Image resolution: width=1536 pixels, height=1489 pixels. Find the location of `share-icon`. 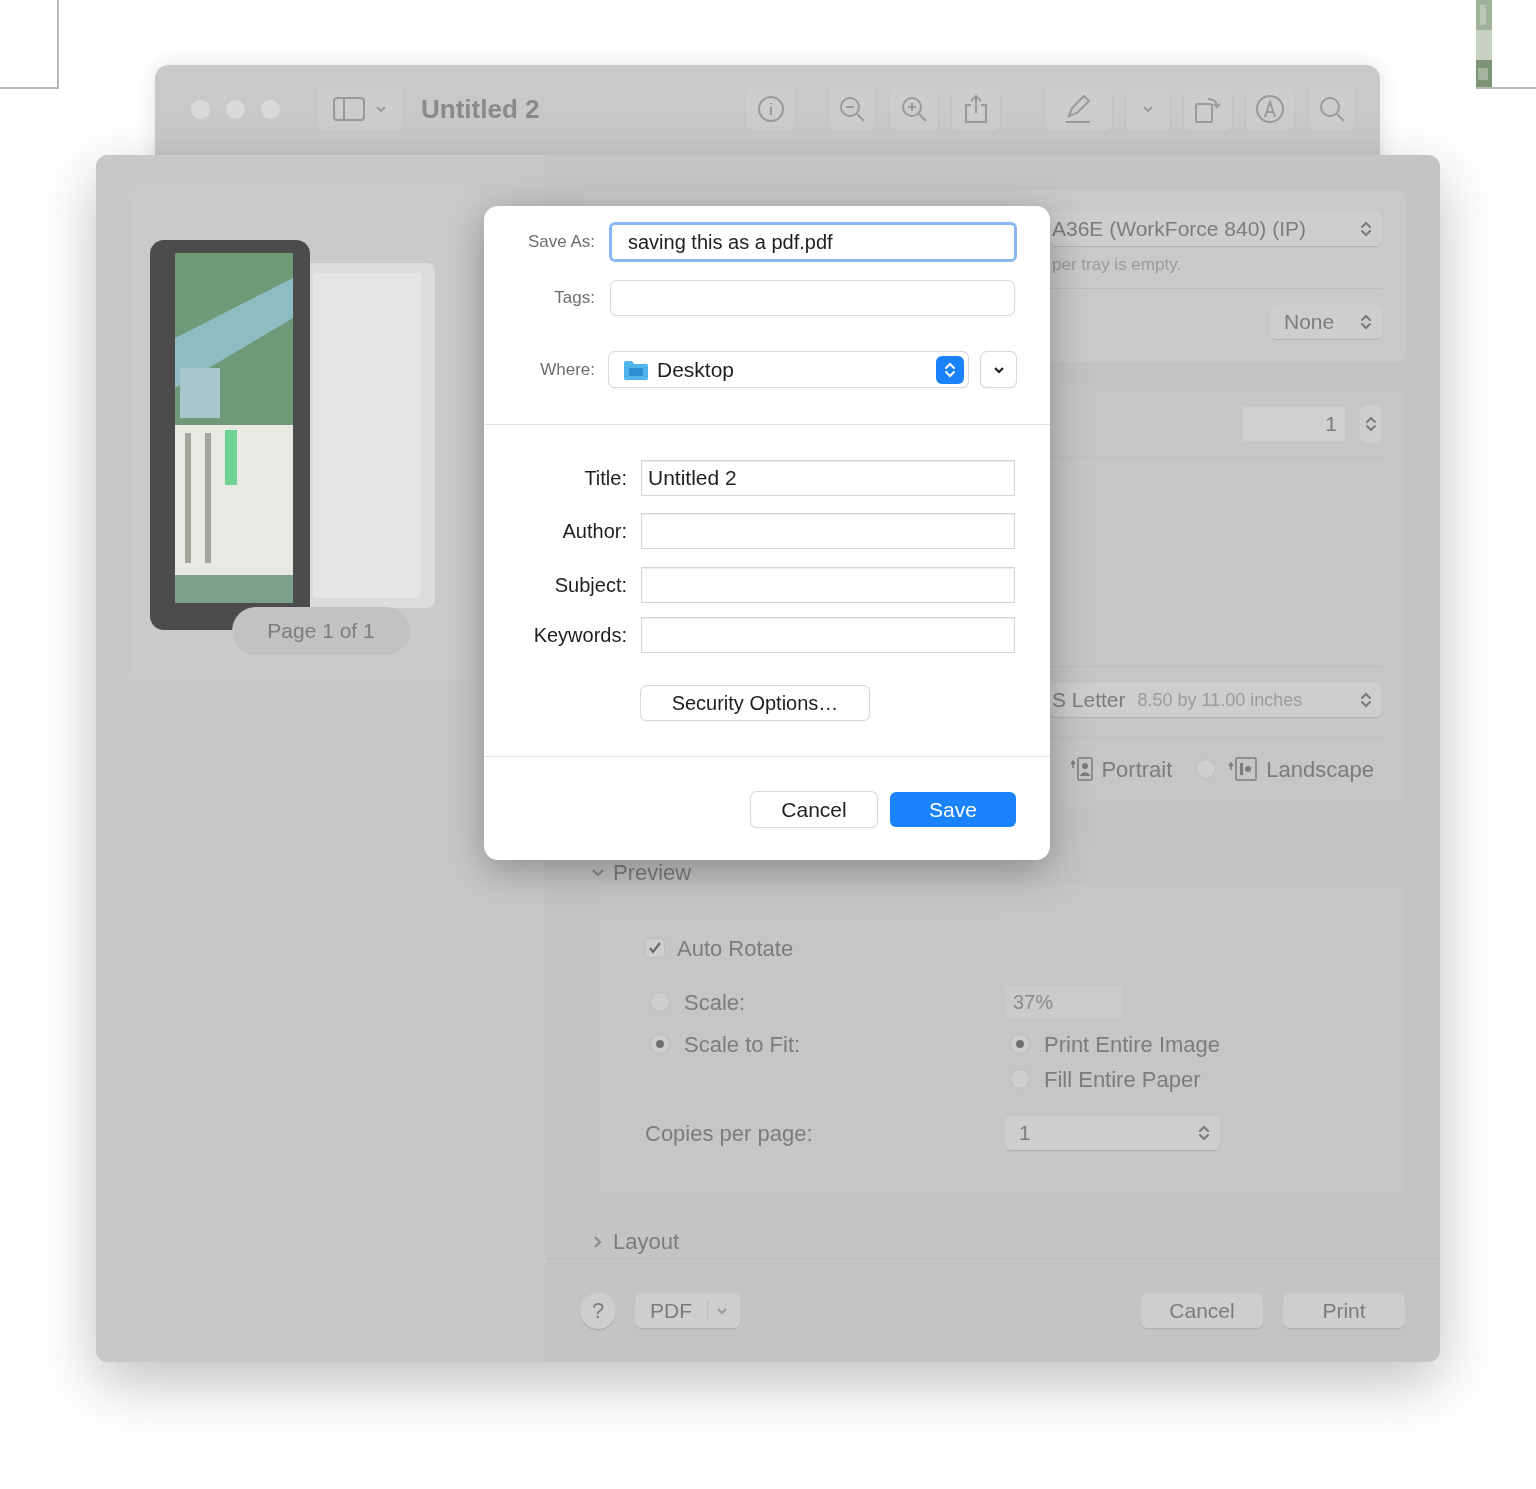

share-icon is located at coordinates (976, 109).